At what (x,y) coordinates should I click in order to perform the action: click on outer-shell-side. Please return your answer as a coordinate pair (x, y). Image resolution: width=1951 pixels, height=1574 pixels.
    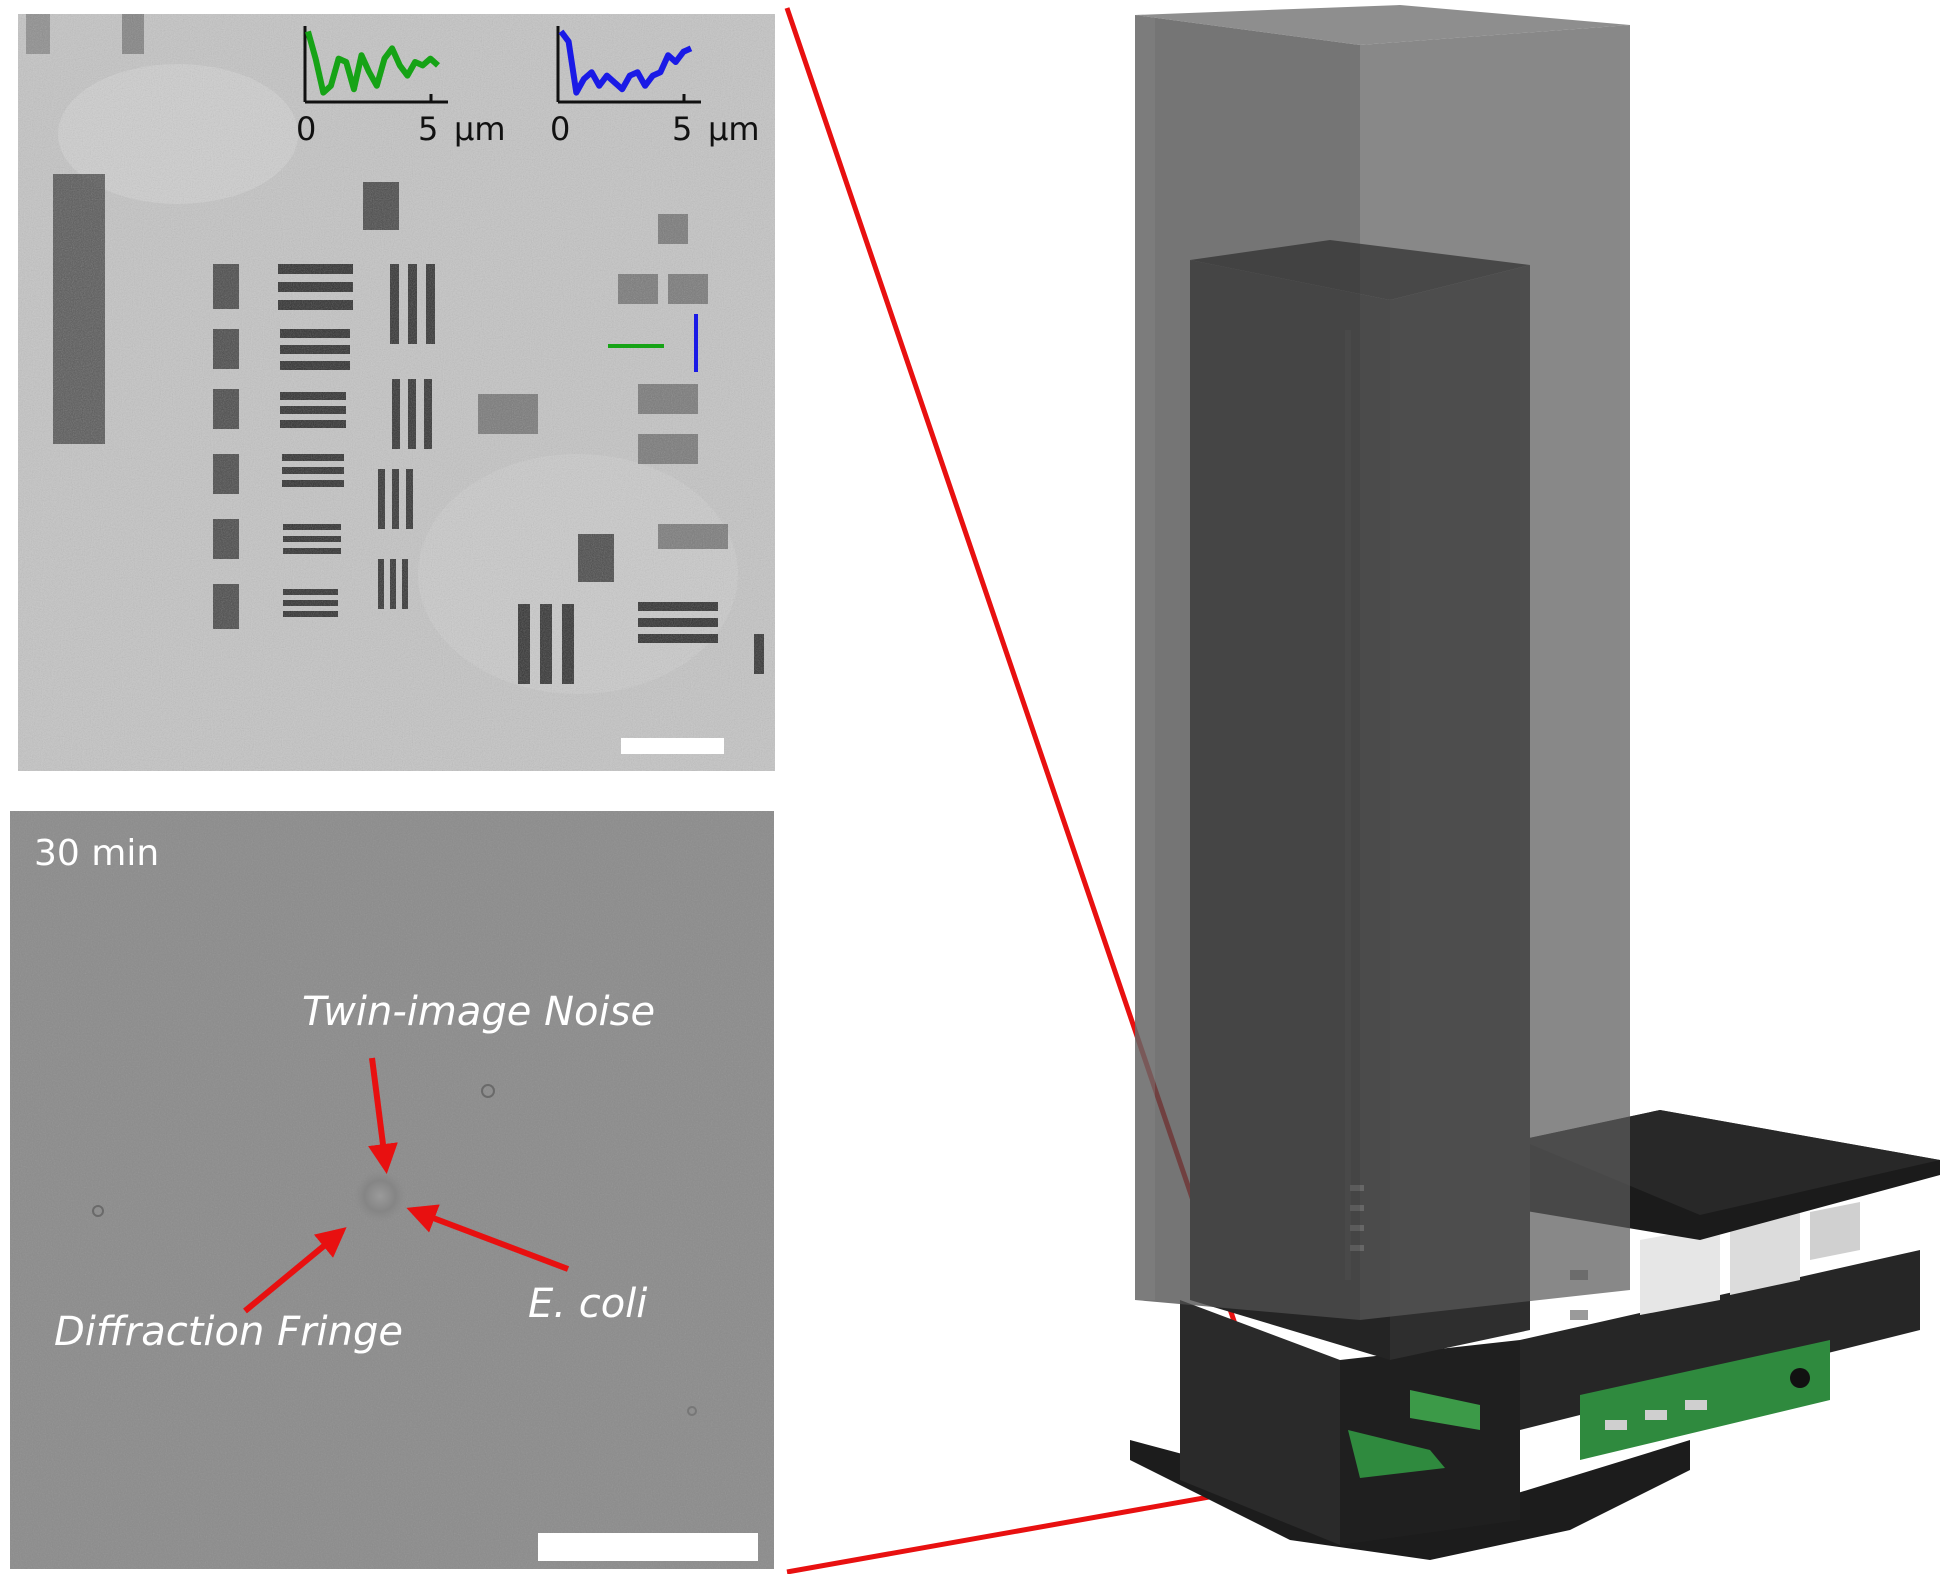
    Looking at the image, I should click on (1495, 672).